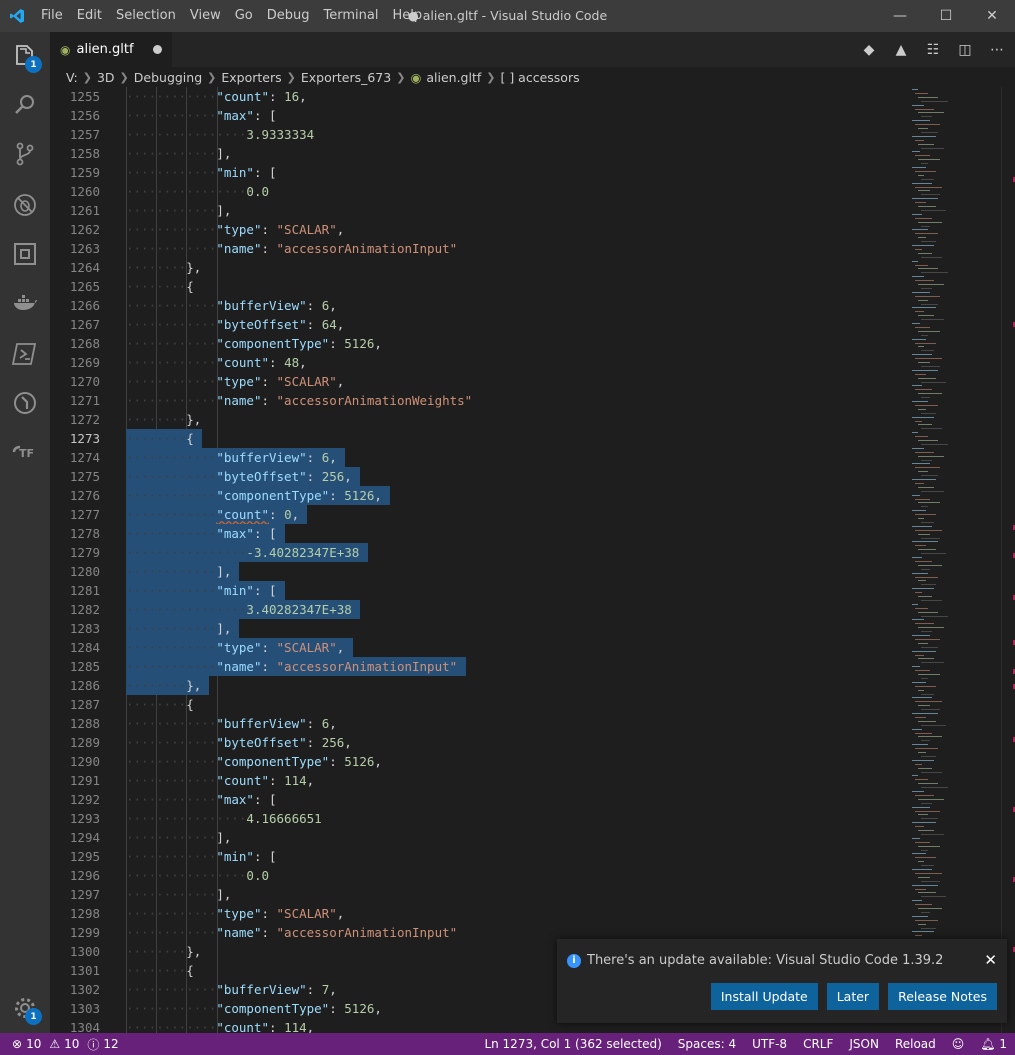  What do you see at coordinates (476, 267) in the screenshot?
I see `code-line: 1264 ········},` at bounding box center [476, 267].